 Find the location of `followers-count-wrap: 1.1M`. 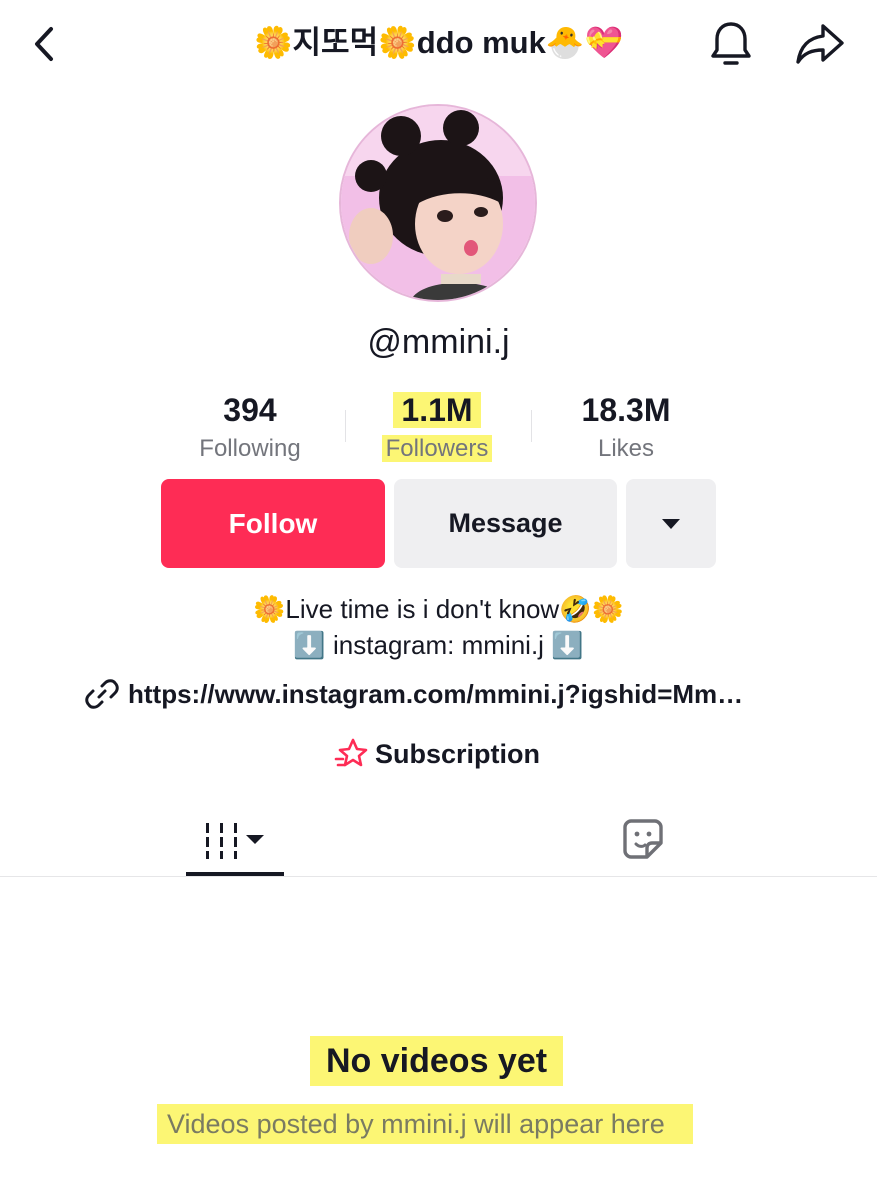

followers-count-wrap: 1.1M is located at coordinates (437, 410).